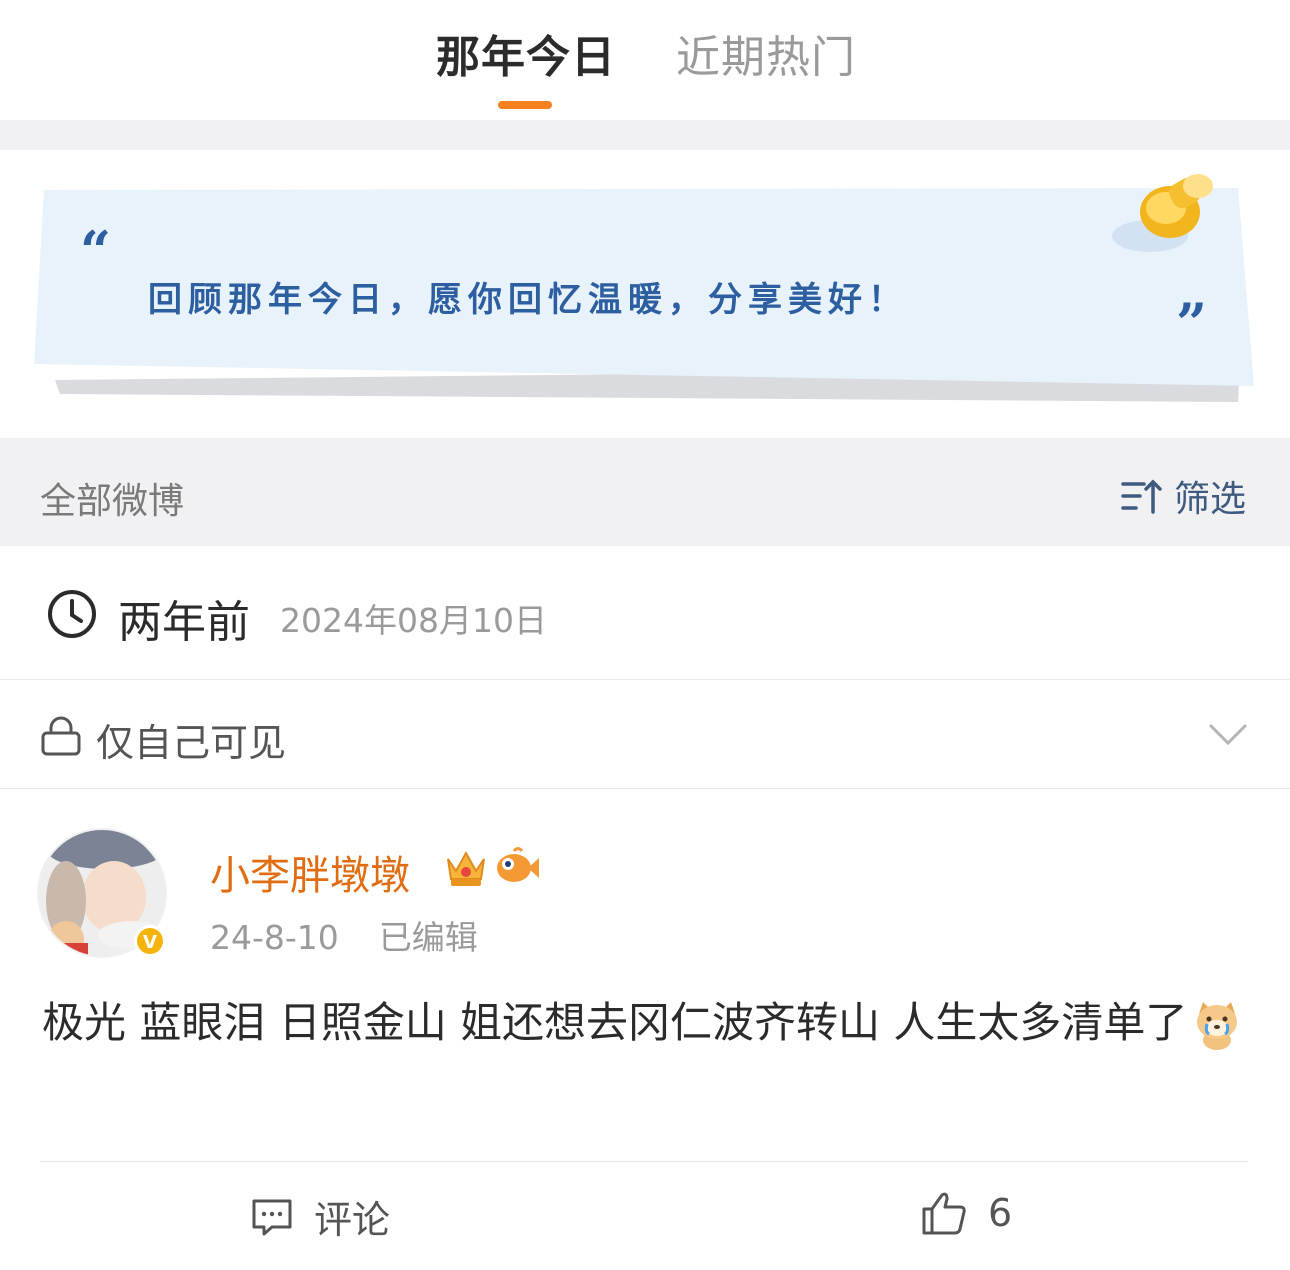 This screenshot has height=1270, width=1290. What do you see at coordinates (352, 1220) in the screenshot?
I see `comment-label: 评论` at bounding box center [352, 1220].